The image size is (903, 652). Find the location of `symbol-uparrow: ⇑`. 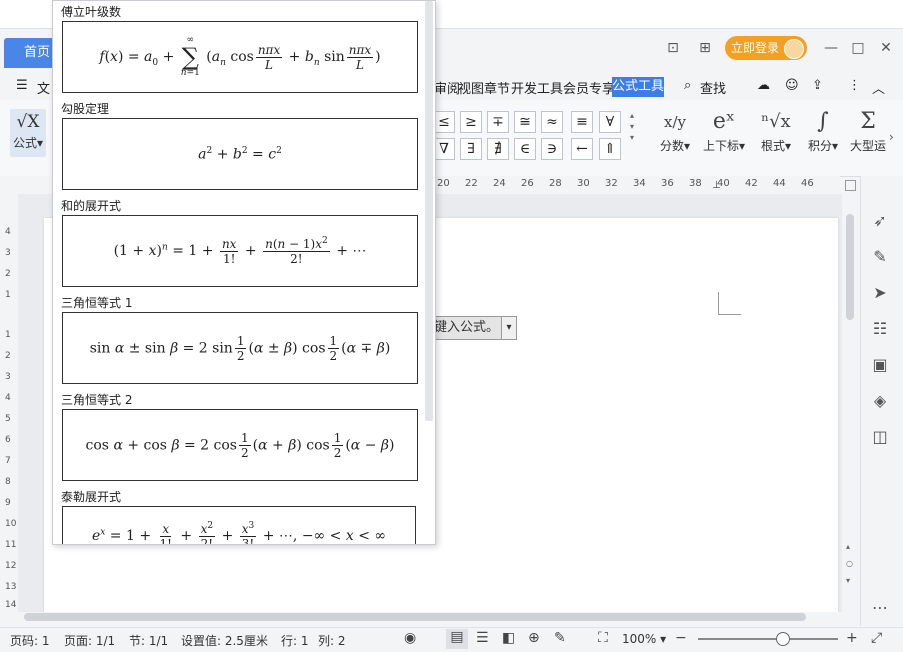

symbol-uparrow: ⇑ is located at coordinates (610, 149).